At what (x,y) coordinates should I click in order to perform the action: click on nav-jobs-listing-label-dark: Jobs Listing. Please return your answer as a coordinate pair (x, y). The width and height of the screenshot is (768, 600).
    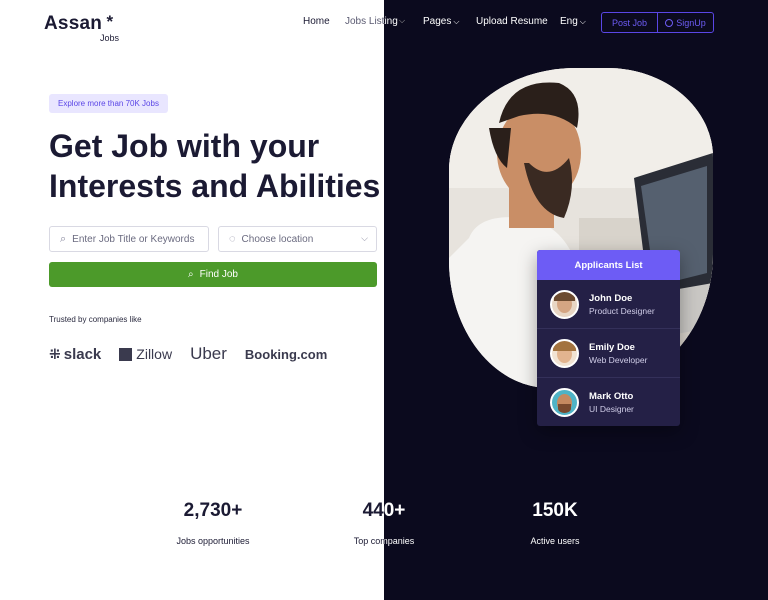
    Looking at the image, I should click on (391, 21).